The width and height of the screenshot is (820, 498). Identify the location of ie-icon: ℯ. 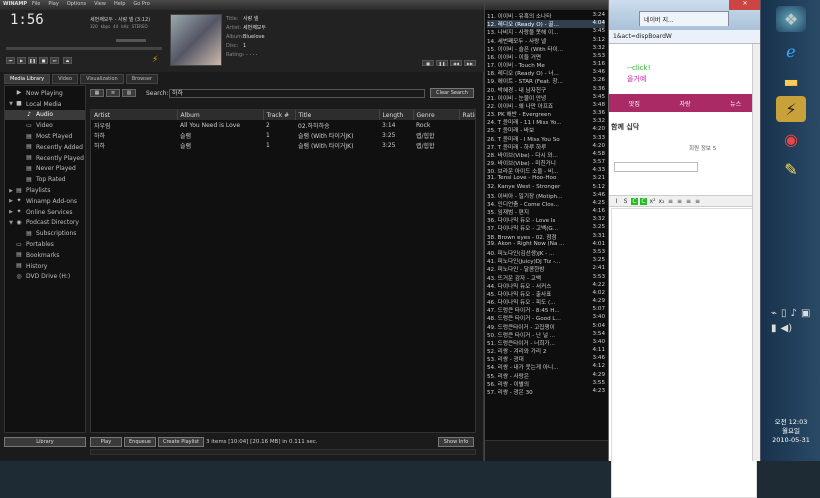
(791, 51).